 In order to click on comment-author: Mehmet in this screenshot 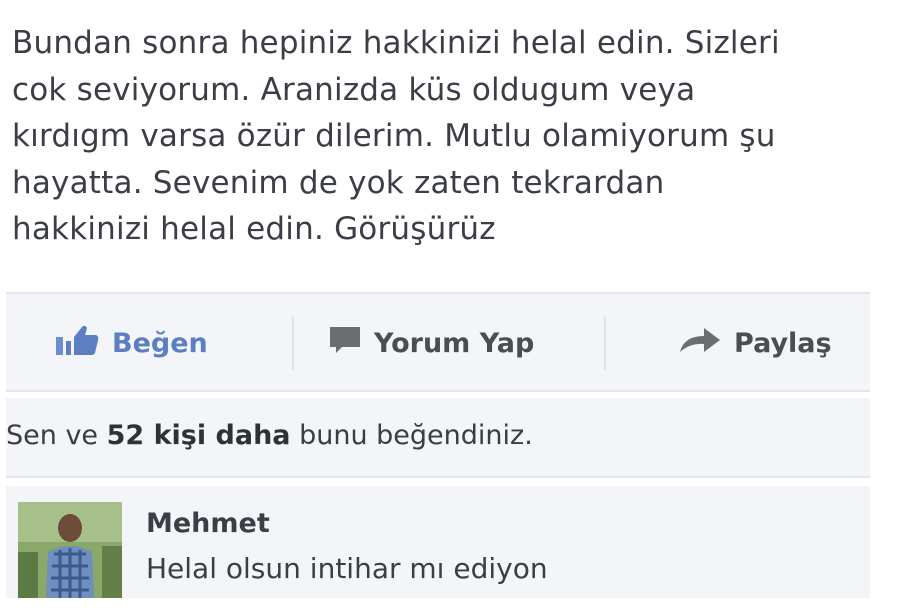, I will do `click(208, 523)`.